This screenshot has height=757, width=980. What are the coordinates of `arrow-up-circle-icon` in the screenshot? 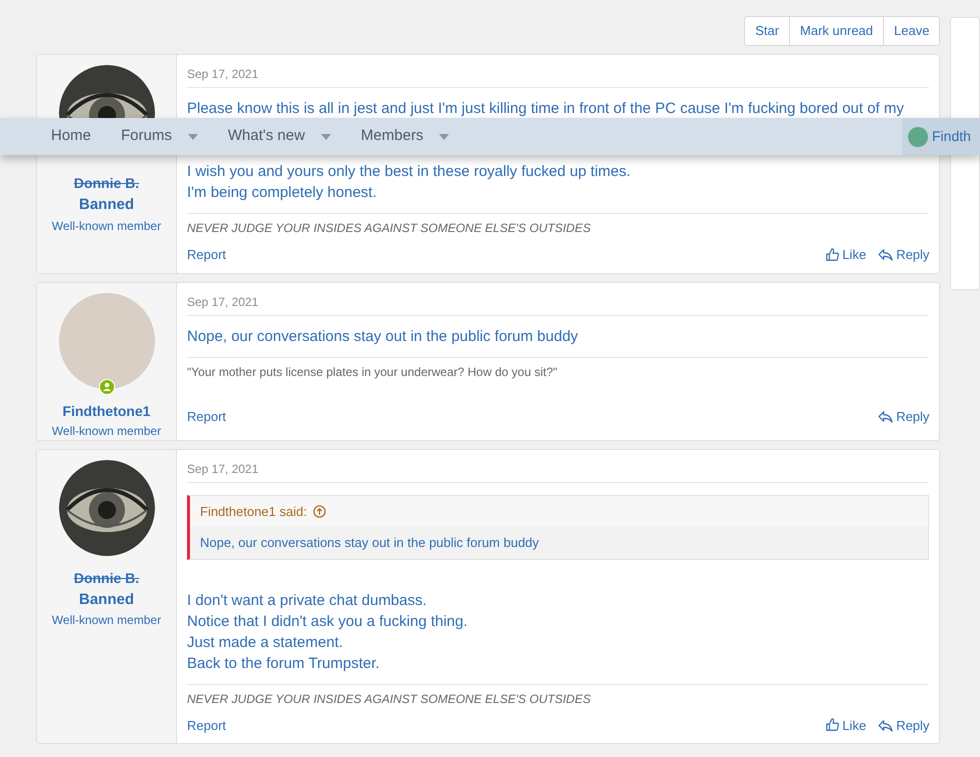 It's located at (319, 511).